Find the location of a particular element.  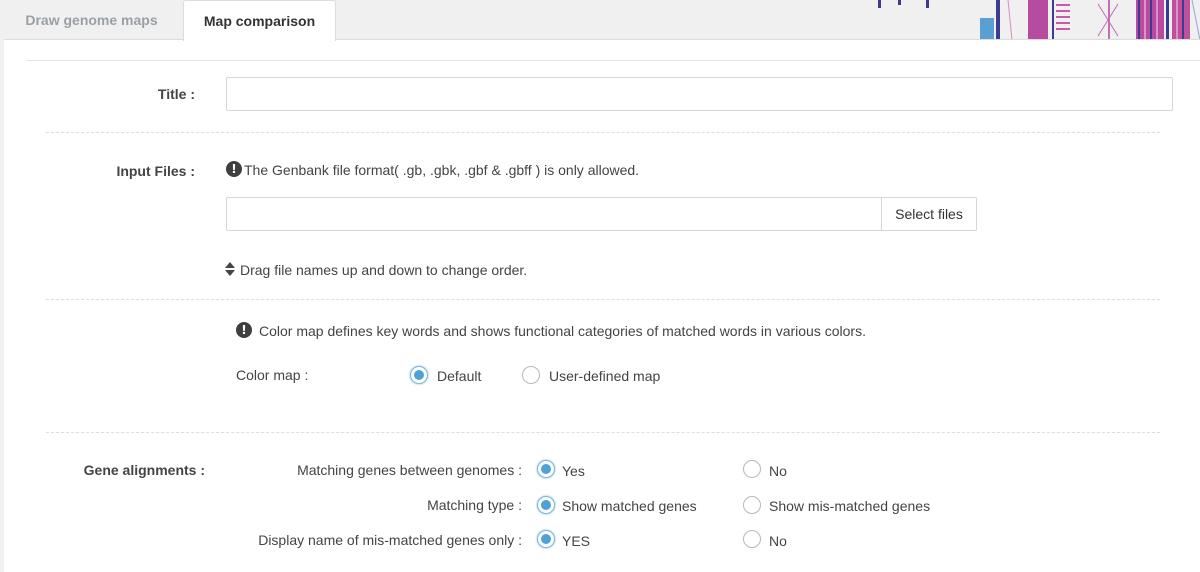

matching-type-mismatched-label: Show mis-matched genes is located at coordinates (849, 506).